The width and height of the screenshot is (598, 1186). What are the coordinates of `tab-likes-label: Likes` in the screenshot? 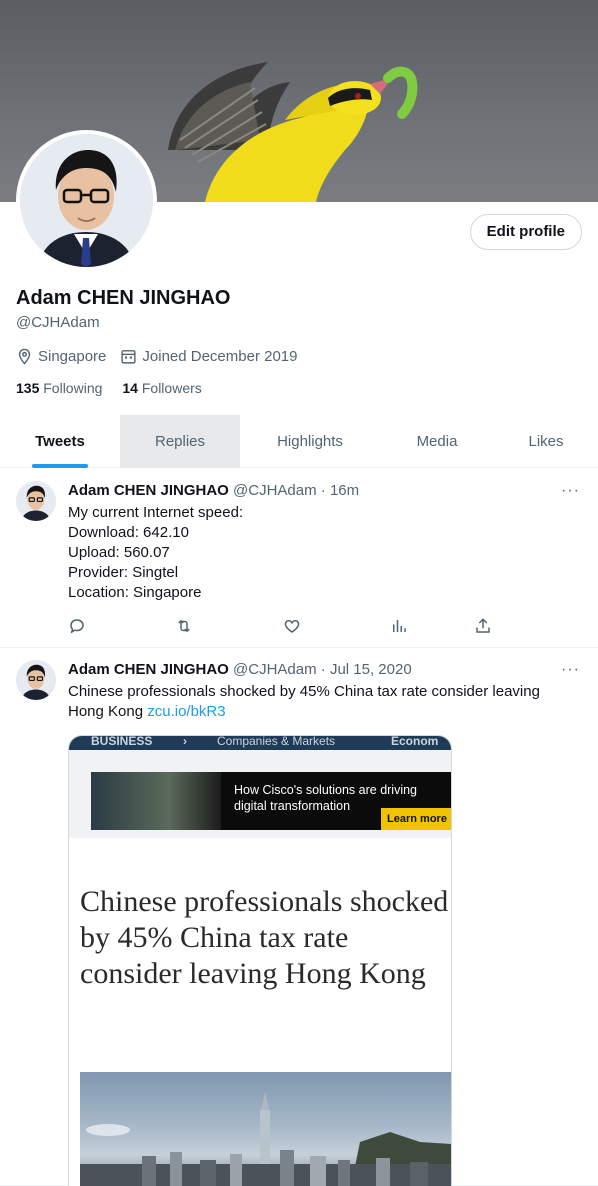 It's located at (546, 441).